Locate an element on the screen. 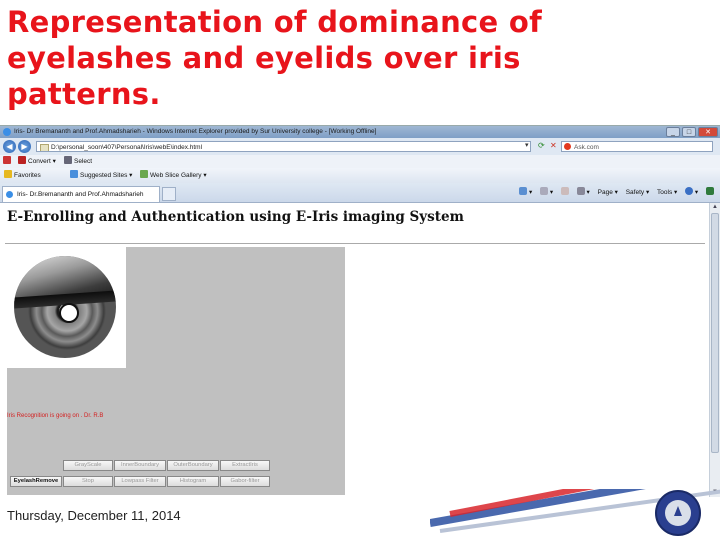 The width and height of the screenshot is (720, 540). page-menu: Page ▾ is located at coordinates (608, 192).